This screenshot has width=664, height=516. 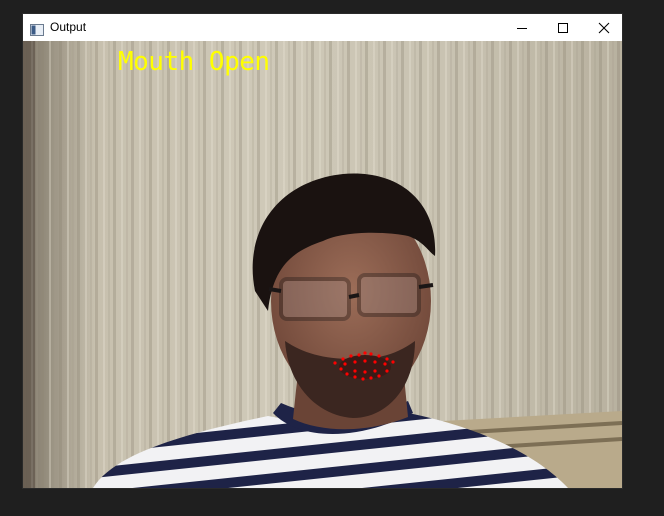 I want to click on maximize-button, so click(x=563, y=27).